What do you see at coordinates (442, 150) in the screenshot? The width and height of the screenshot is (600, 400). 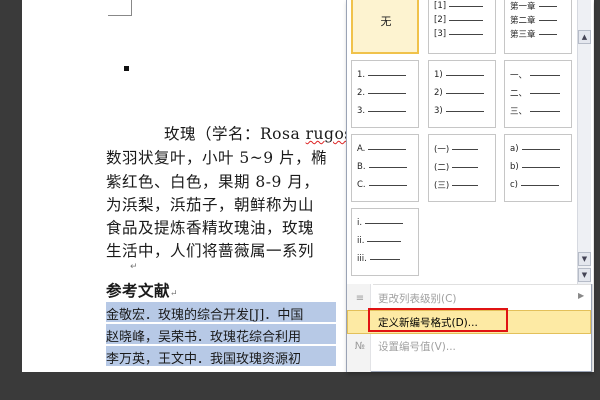 I see `numbering-token: (一)` at bounding box center [442, 150].